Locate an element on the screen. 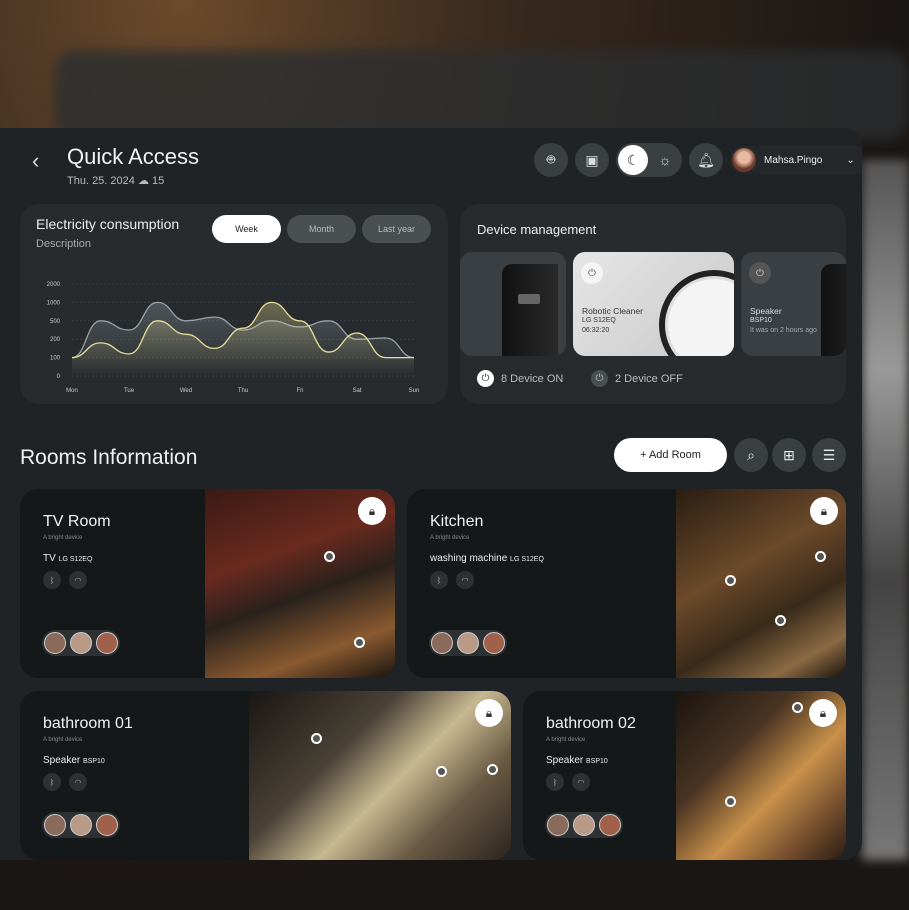 The height and width of the screenshot is (910, 909). x-tick-label: Tue is located at coordinates (129, 391).